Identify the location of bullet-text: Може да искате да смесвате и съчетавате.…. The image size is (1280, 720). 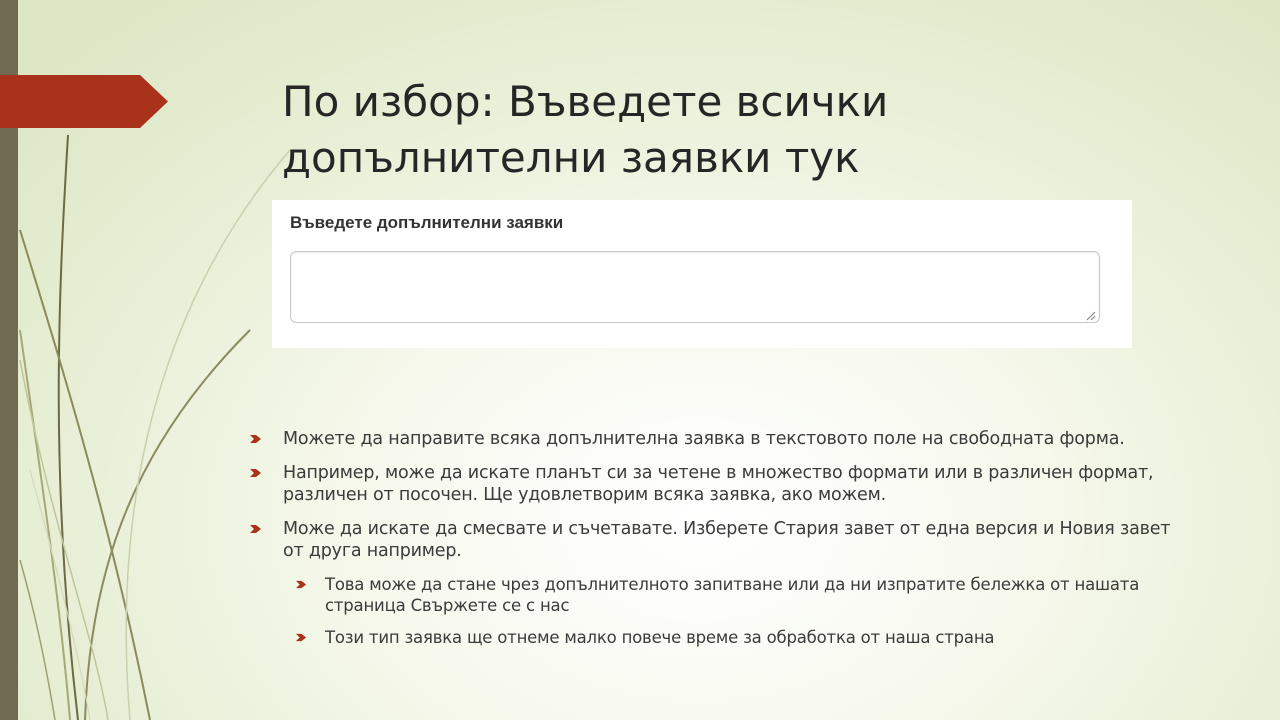
(727, 540).